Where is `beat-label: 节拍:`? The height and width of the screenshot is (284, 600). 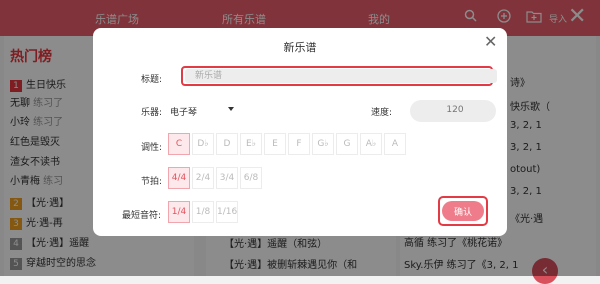
beat-label: 节拍: is located at coordinates (152, 182).